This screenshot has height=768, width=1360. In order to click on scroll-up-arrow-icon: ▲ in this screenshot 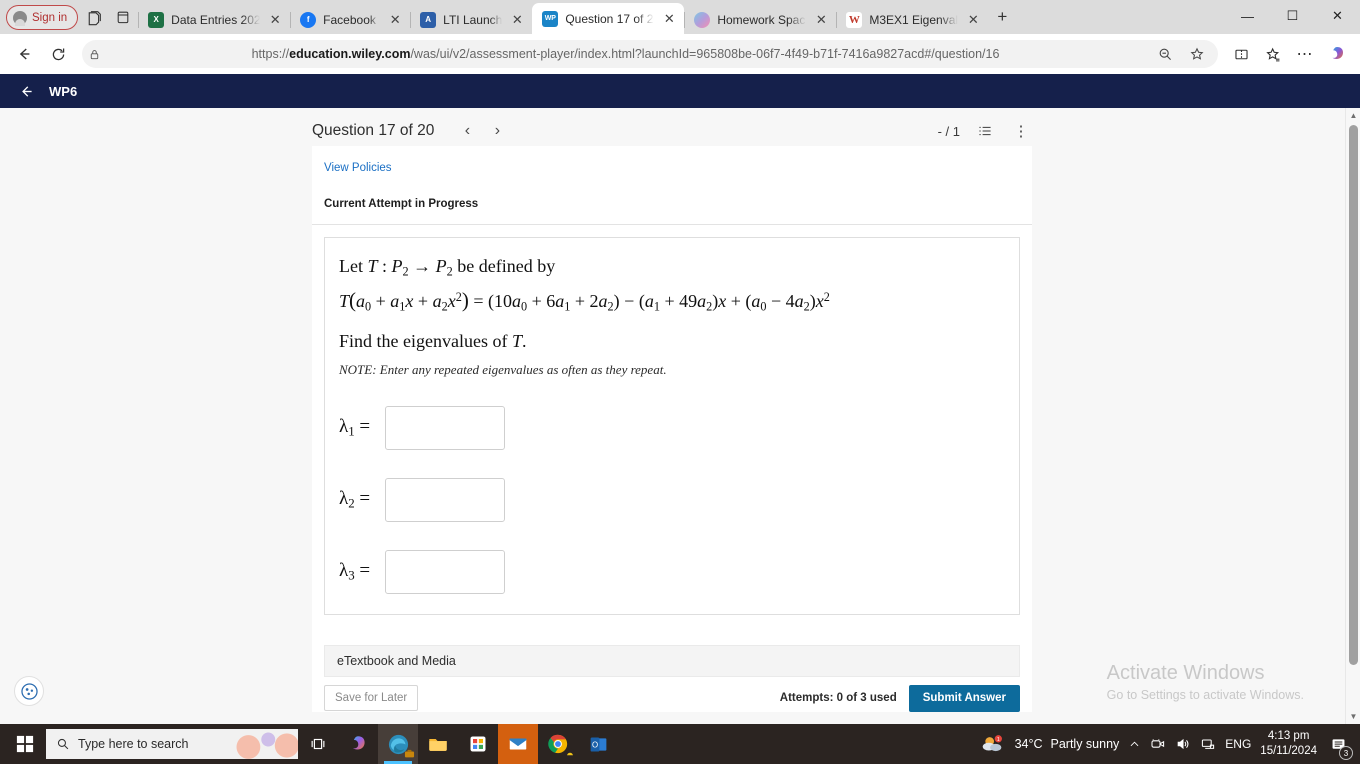, I will do `click(1353, 115)`.